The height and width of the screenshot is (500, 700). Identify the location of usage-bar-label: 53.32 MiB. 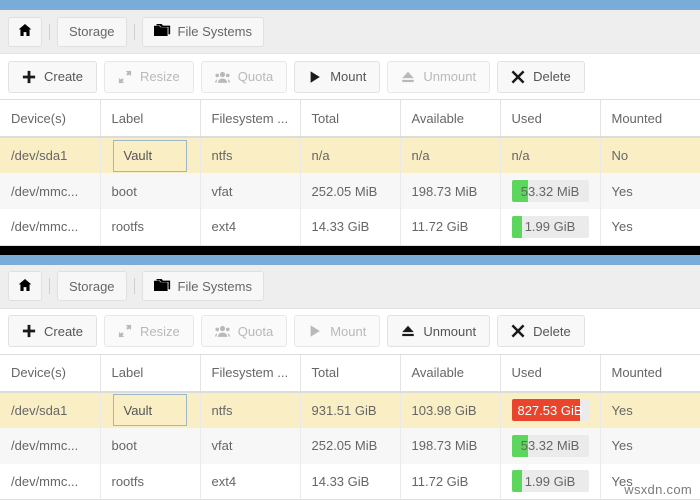
(550, 445).